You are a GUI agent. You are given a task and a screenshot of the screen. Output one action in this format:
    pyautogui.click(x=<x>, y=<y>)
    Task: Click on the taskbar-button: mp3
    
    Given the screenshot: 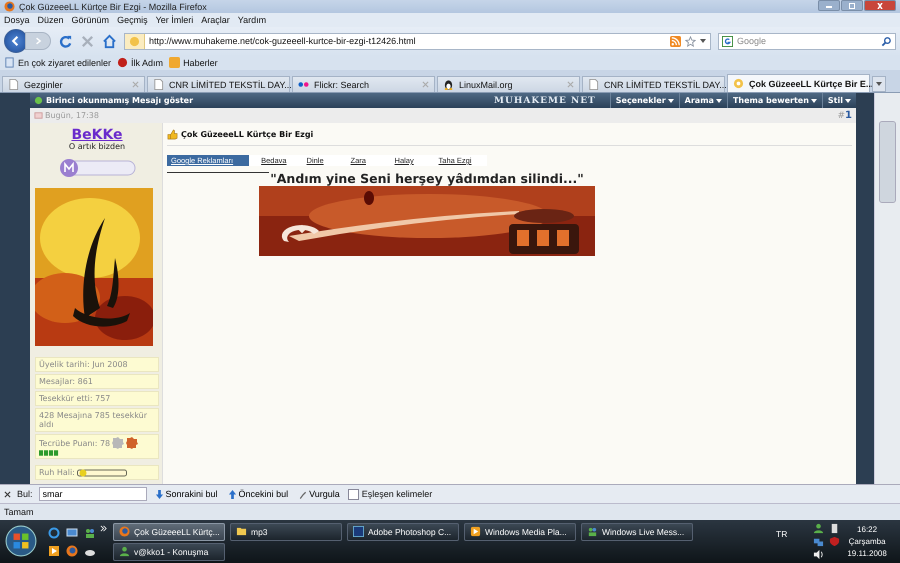 What is the action you would take?
    pyautogui.click(x=286, y=531)
    